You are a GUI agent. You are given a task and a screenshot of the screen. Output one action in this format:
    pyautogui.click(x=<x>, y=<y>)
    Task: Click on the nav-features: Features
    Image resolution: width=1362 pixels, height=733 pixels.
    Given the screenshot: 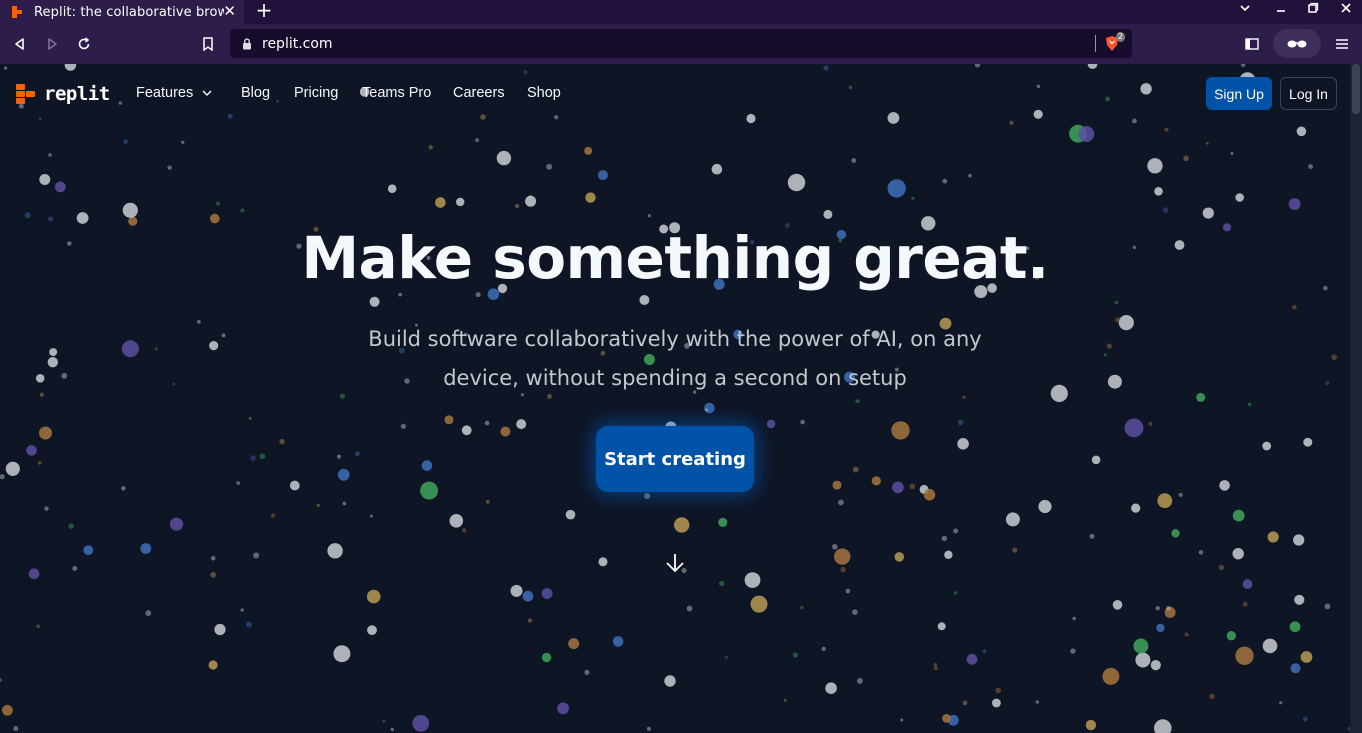 What is the action you would take?
    pyautogui.click(x=174, y=93)
    